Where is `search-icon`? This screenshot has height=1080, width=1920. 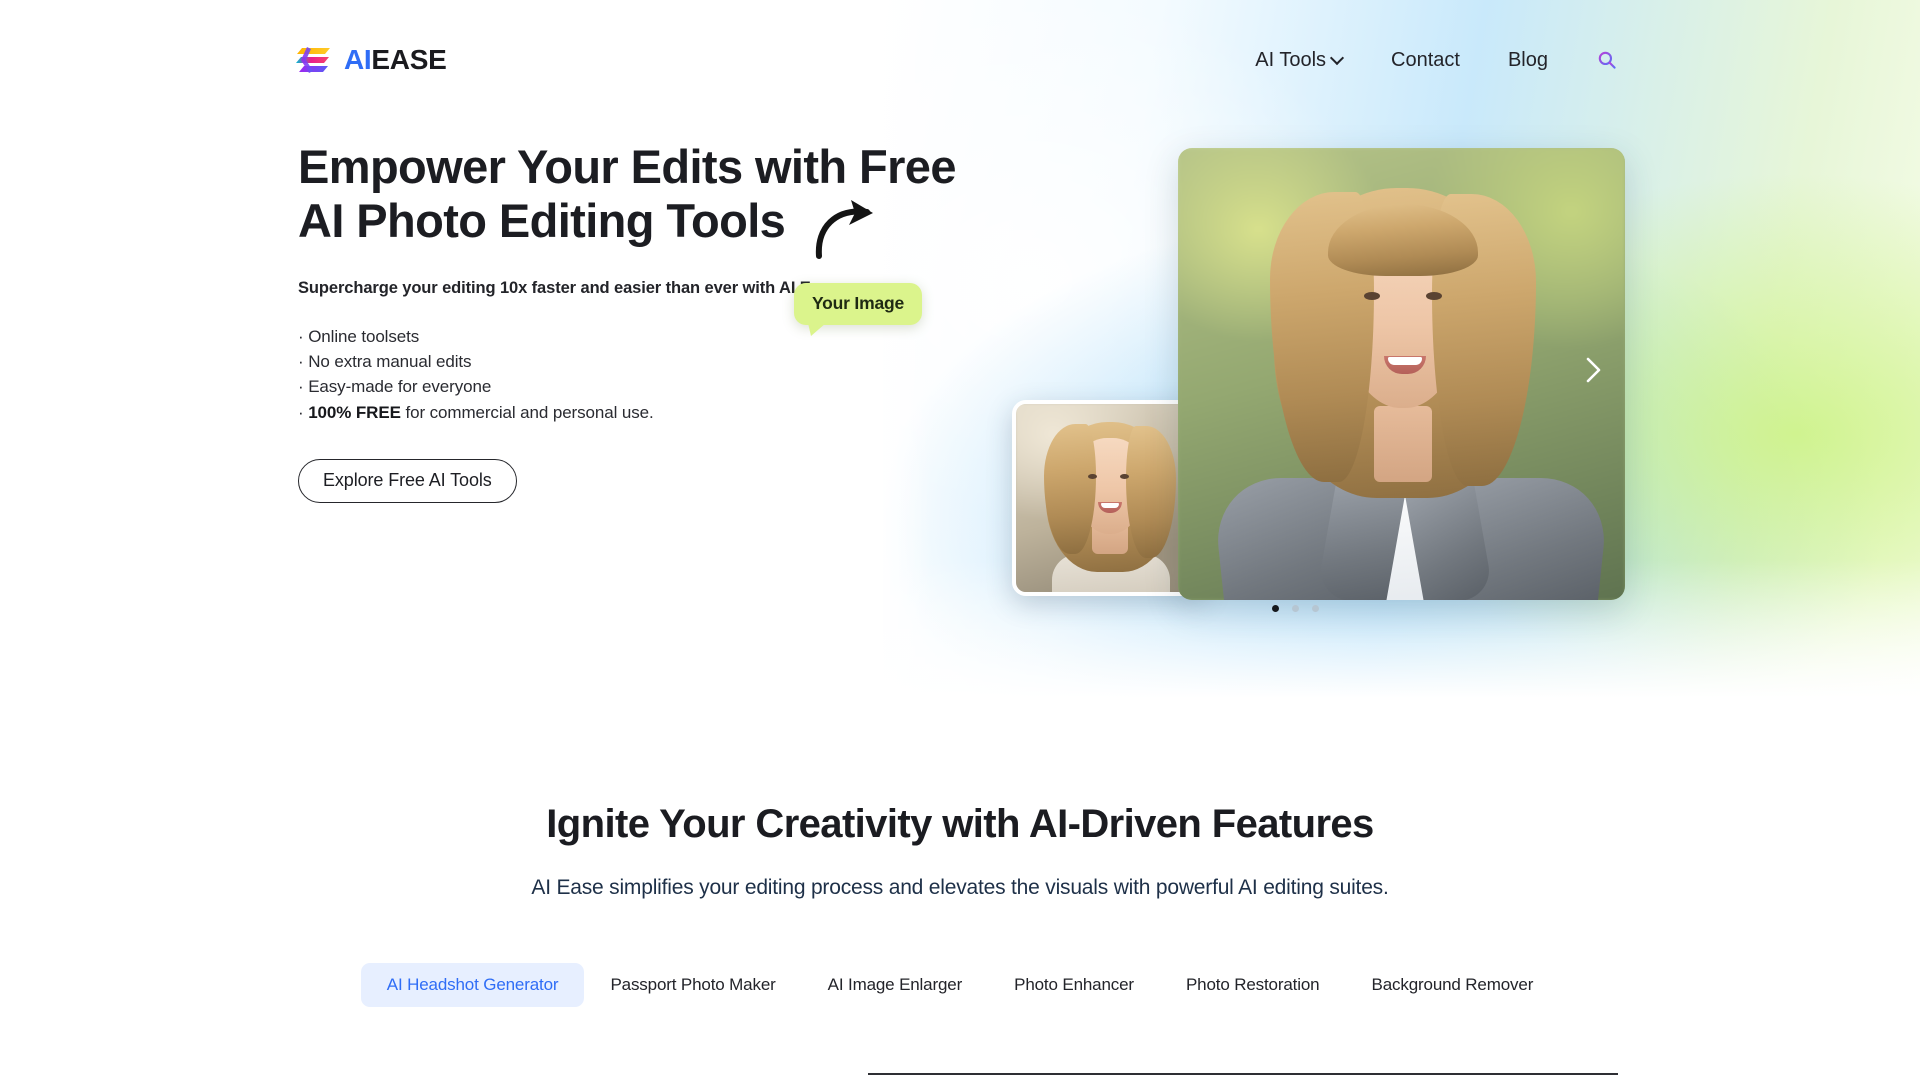
search-icon is located at coordinates (1607, 60).